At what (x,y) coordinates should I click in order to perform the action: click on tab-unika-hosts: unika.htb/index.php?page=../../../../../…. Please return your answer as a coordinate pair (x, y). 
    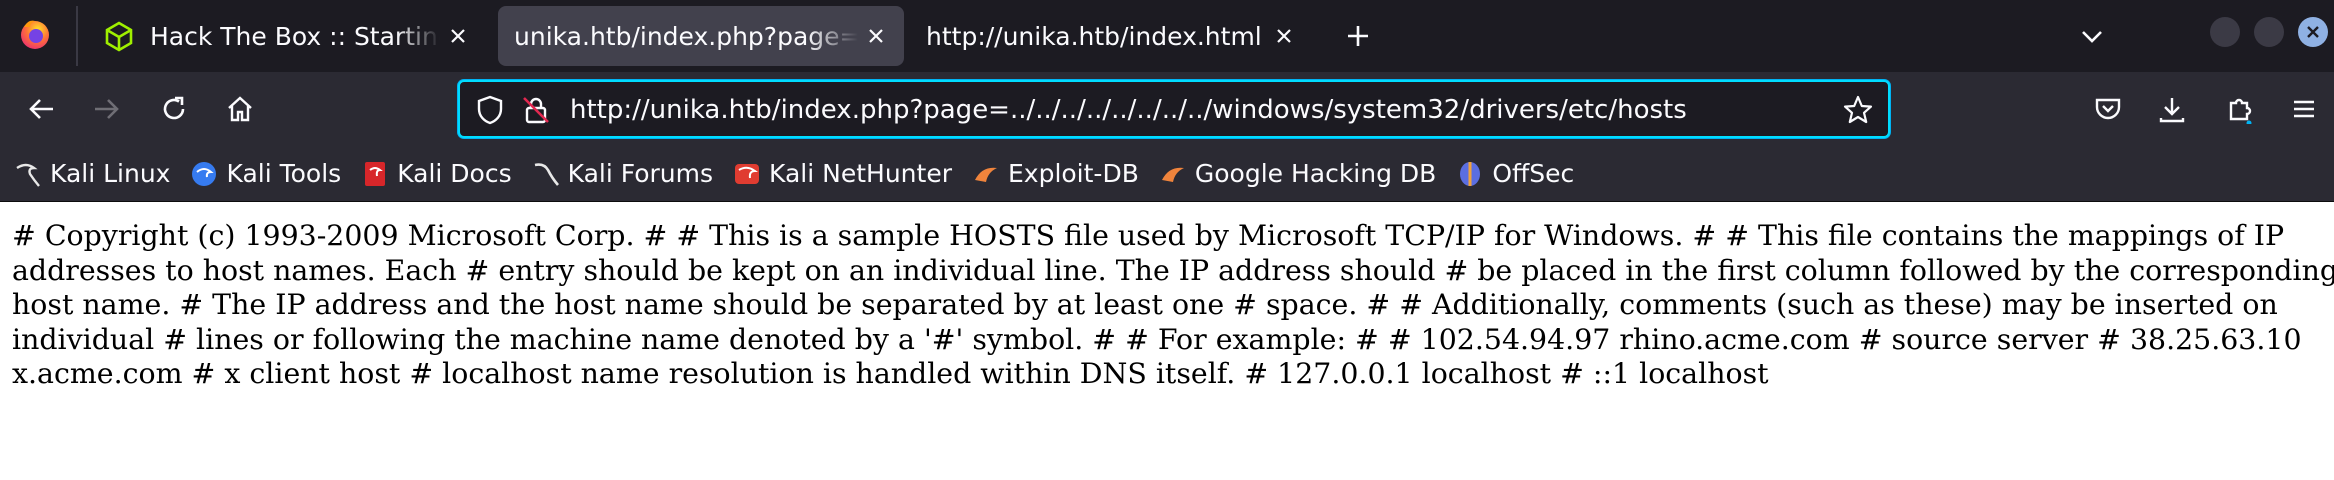
    Looking at the image, I should click on (701, 36).